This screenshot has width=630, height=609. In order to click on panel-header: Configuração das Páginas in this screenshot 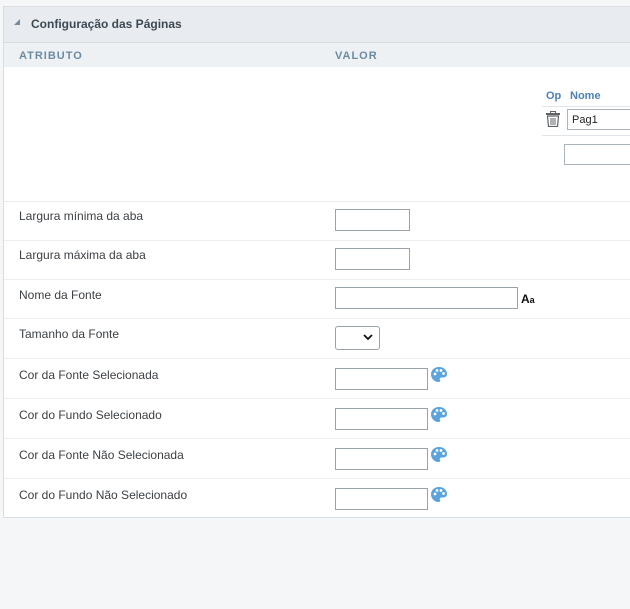, I will do `click(317, 25)`.